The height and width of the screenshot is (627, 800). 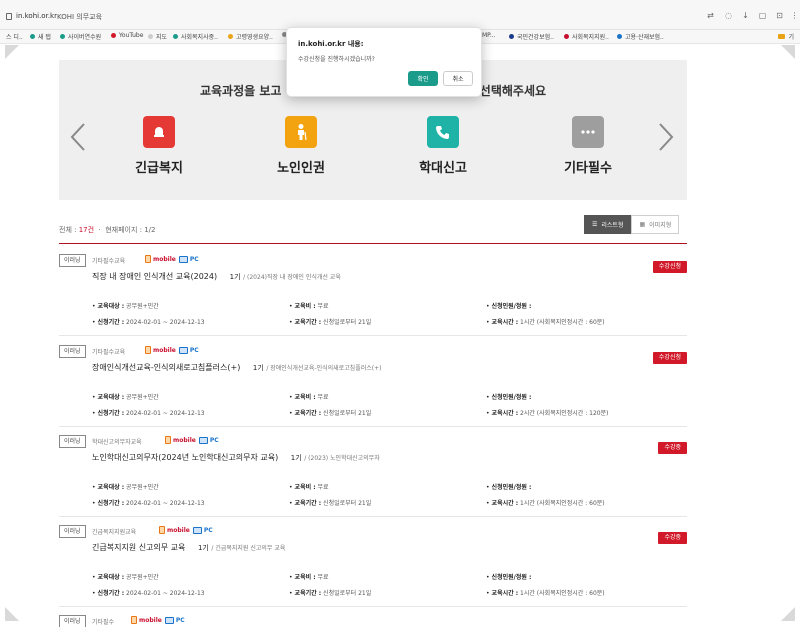 What do you see at coordinates (9, 16) in the screenshot?
I see `lock-icon` at bounding box center [9, 16].